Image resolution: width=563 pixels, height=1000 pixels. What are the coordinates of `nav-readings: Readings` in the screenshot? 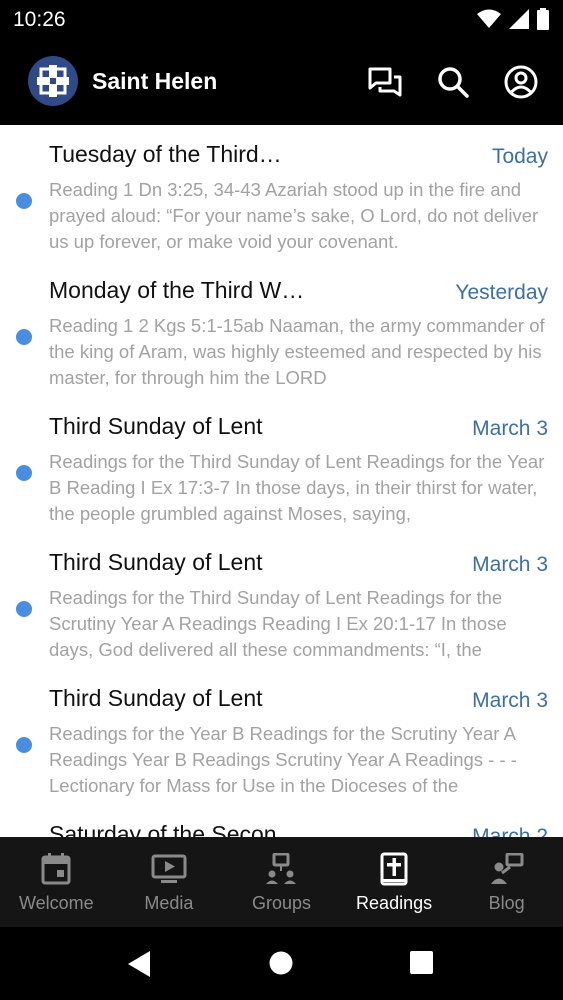 It's located at (394, 882).